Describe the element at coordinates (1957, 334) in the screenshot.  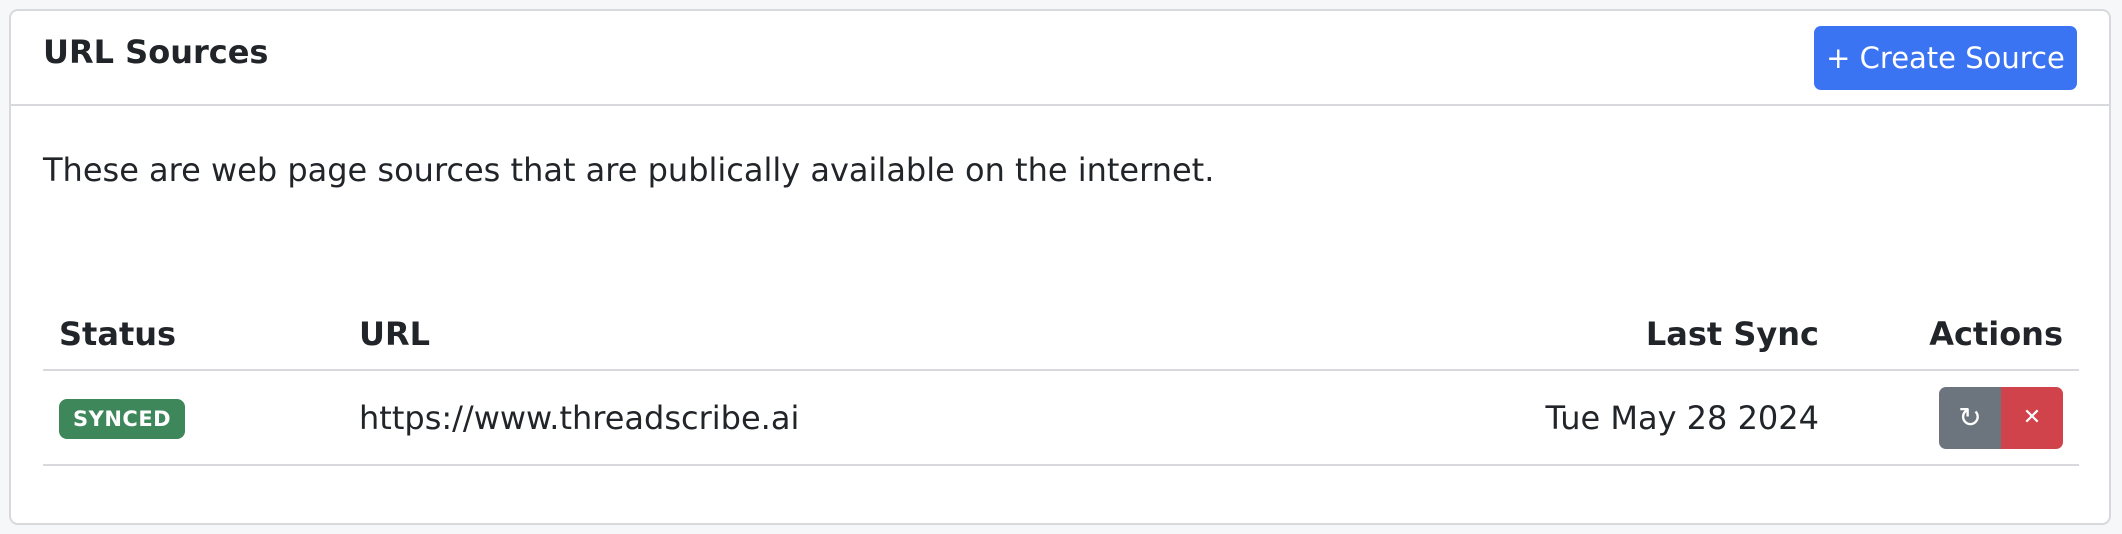
I see `column-header-actions: Actions` at that location.